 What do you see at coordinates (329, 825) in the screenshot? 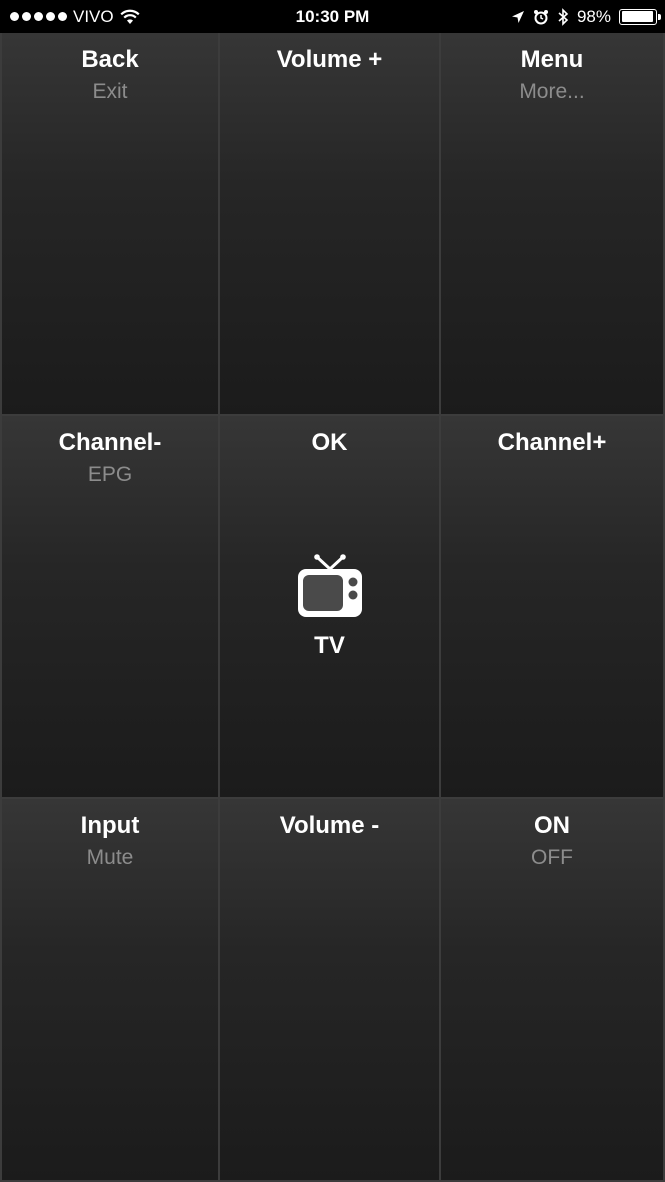
I see `volume-down-label: Volume -` at bounding box center [329, 825].